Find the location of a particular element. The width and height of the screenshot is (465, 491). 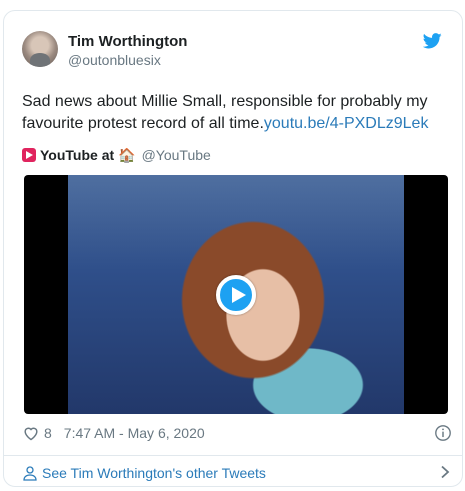

quoted-source: YouTube at 🏠 @YouTube is located at coordinates (116, 155).